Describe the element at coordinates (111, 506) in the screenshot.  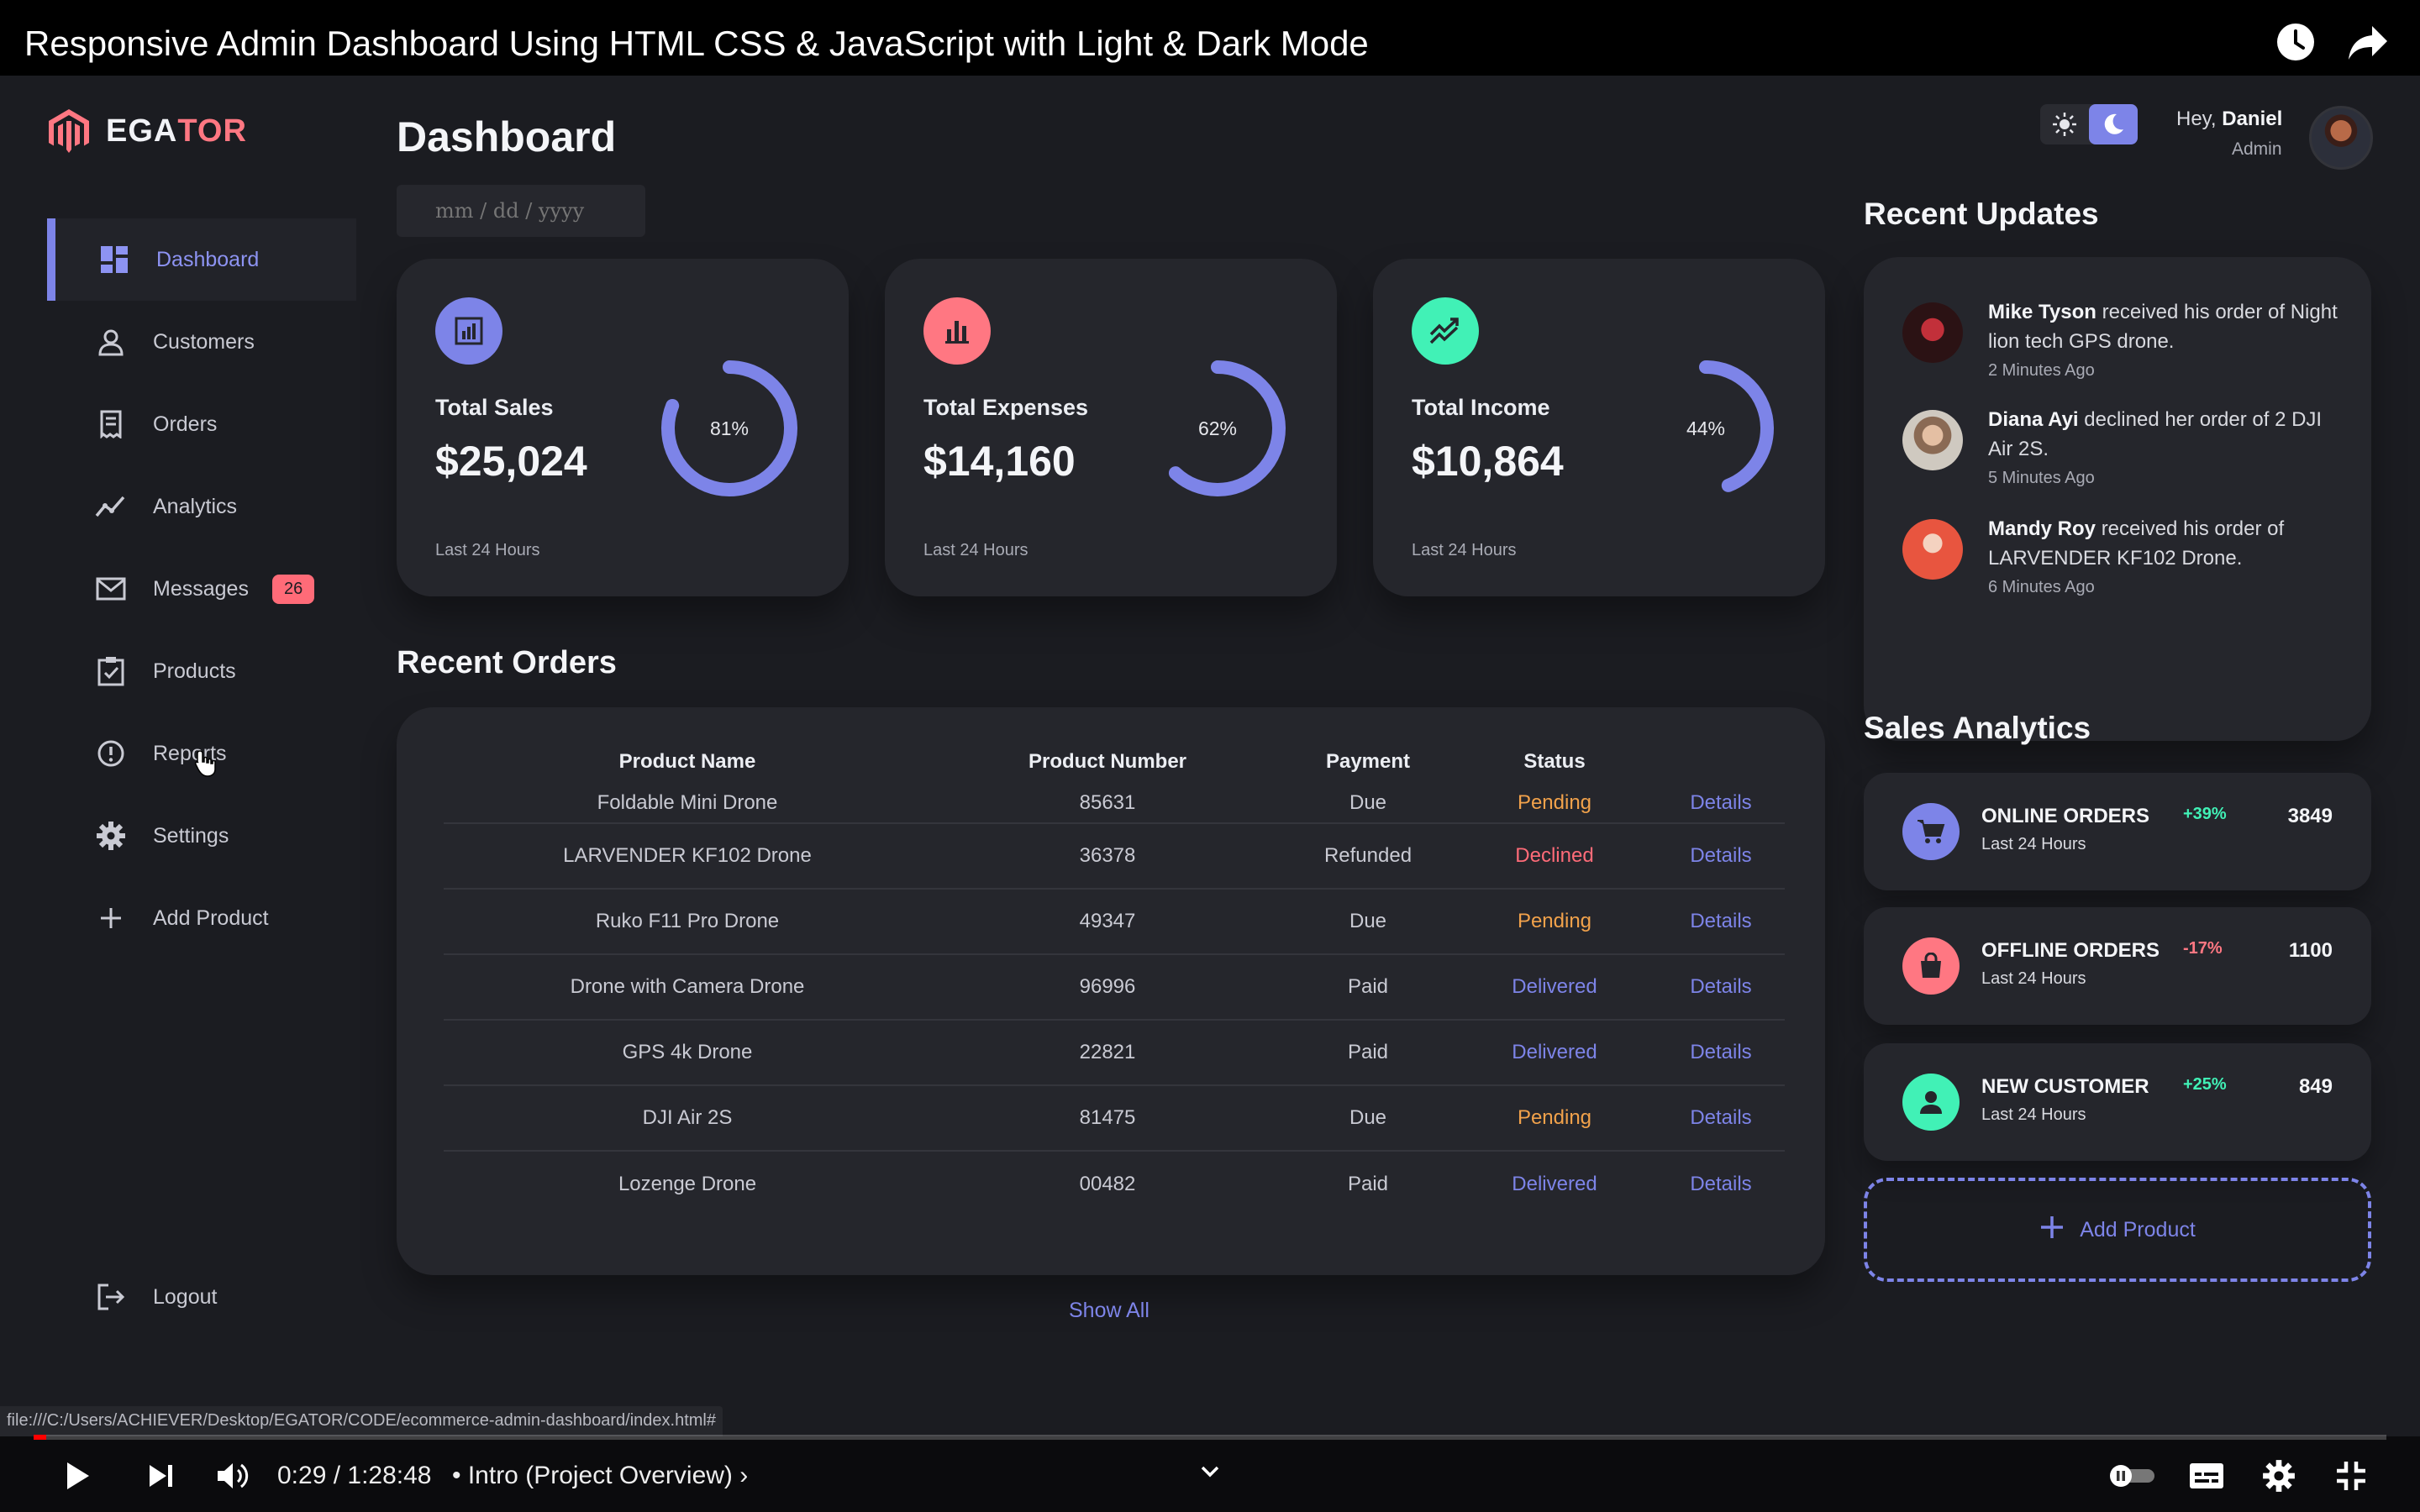
I see `trend-icon` at that location.